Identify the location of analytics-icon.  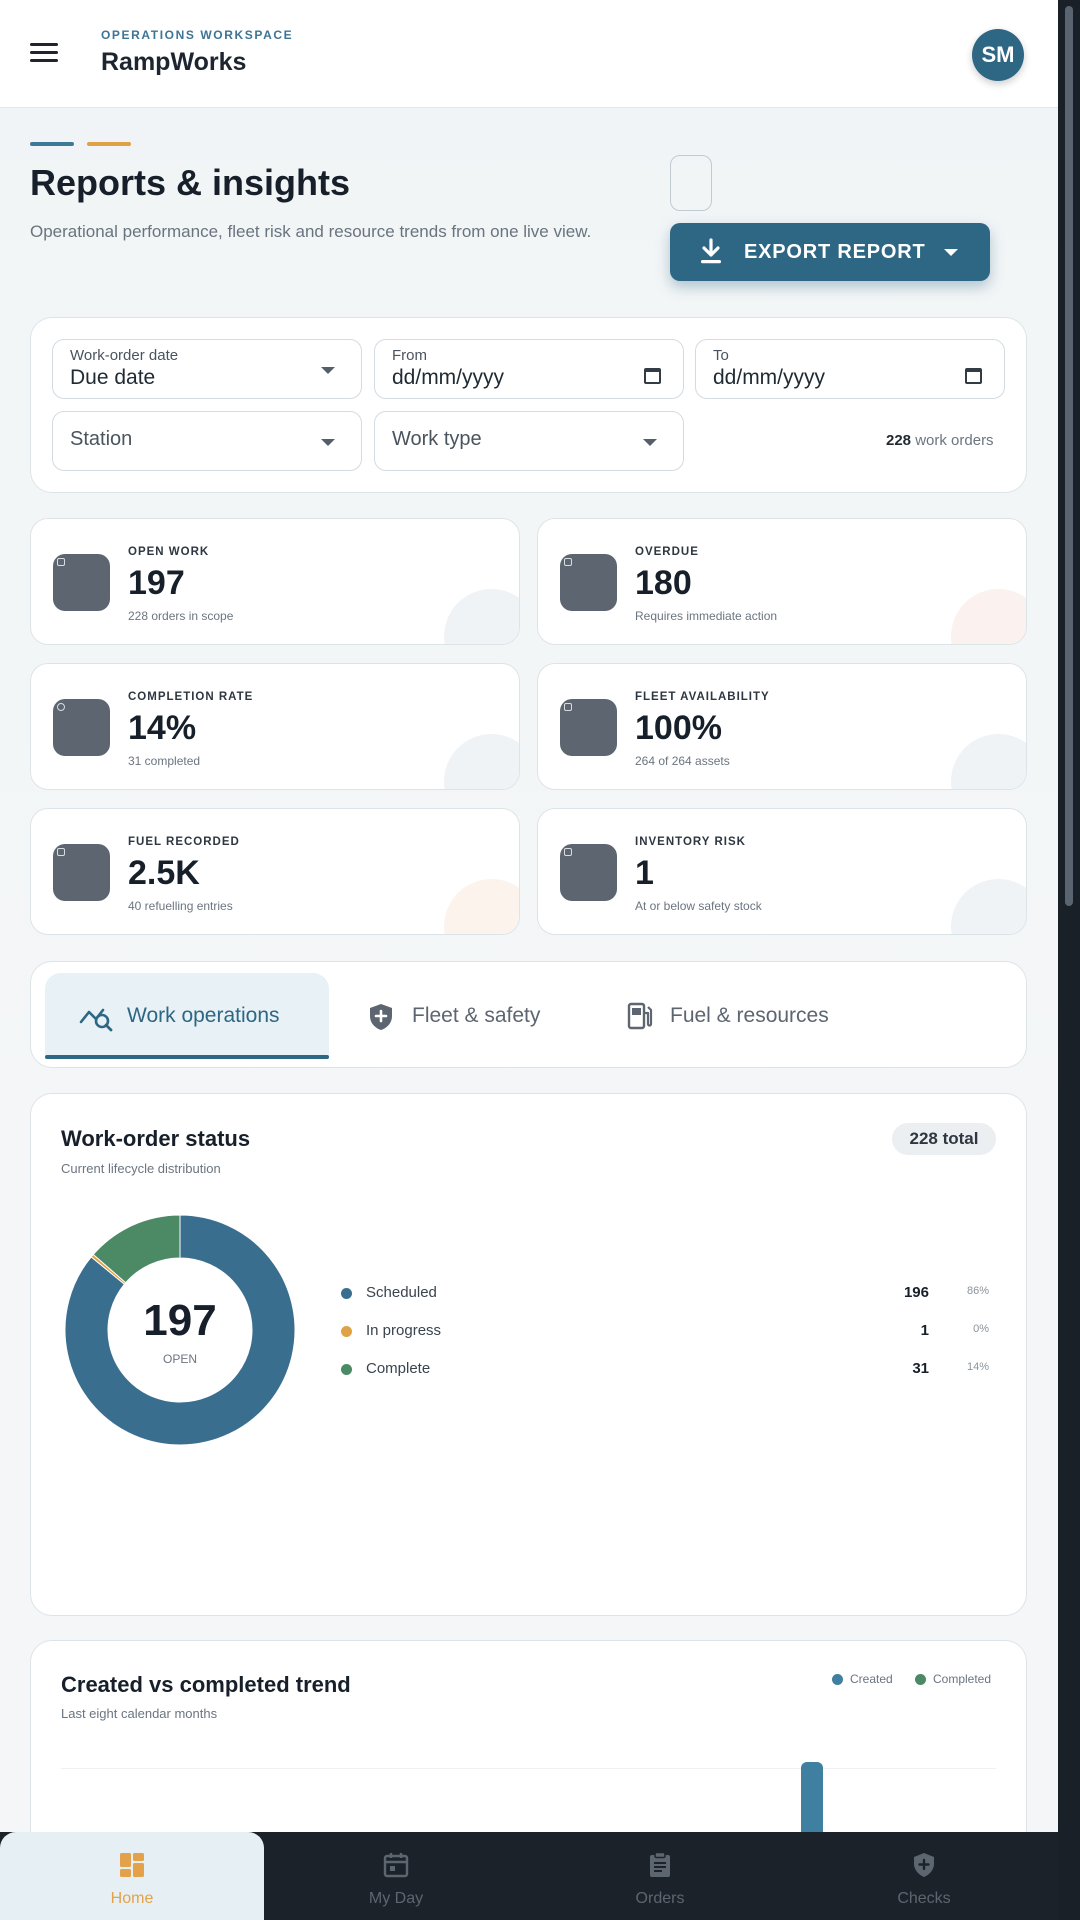
(96, 1020).